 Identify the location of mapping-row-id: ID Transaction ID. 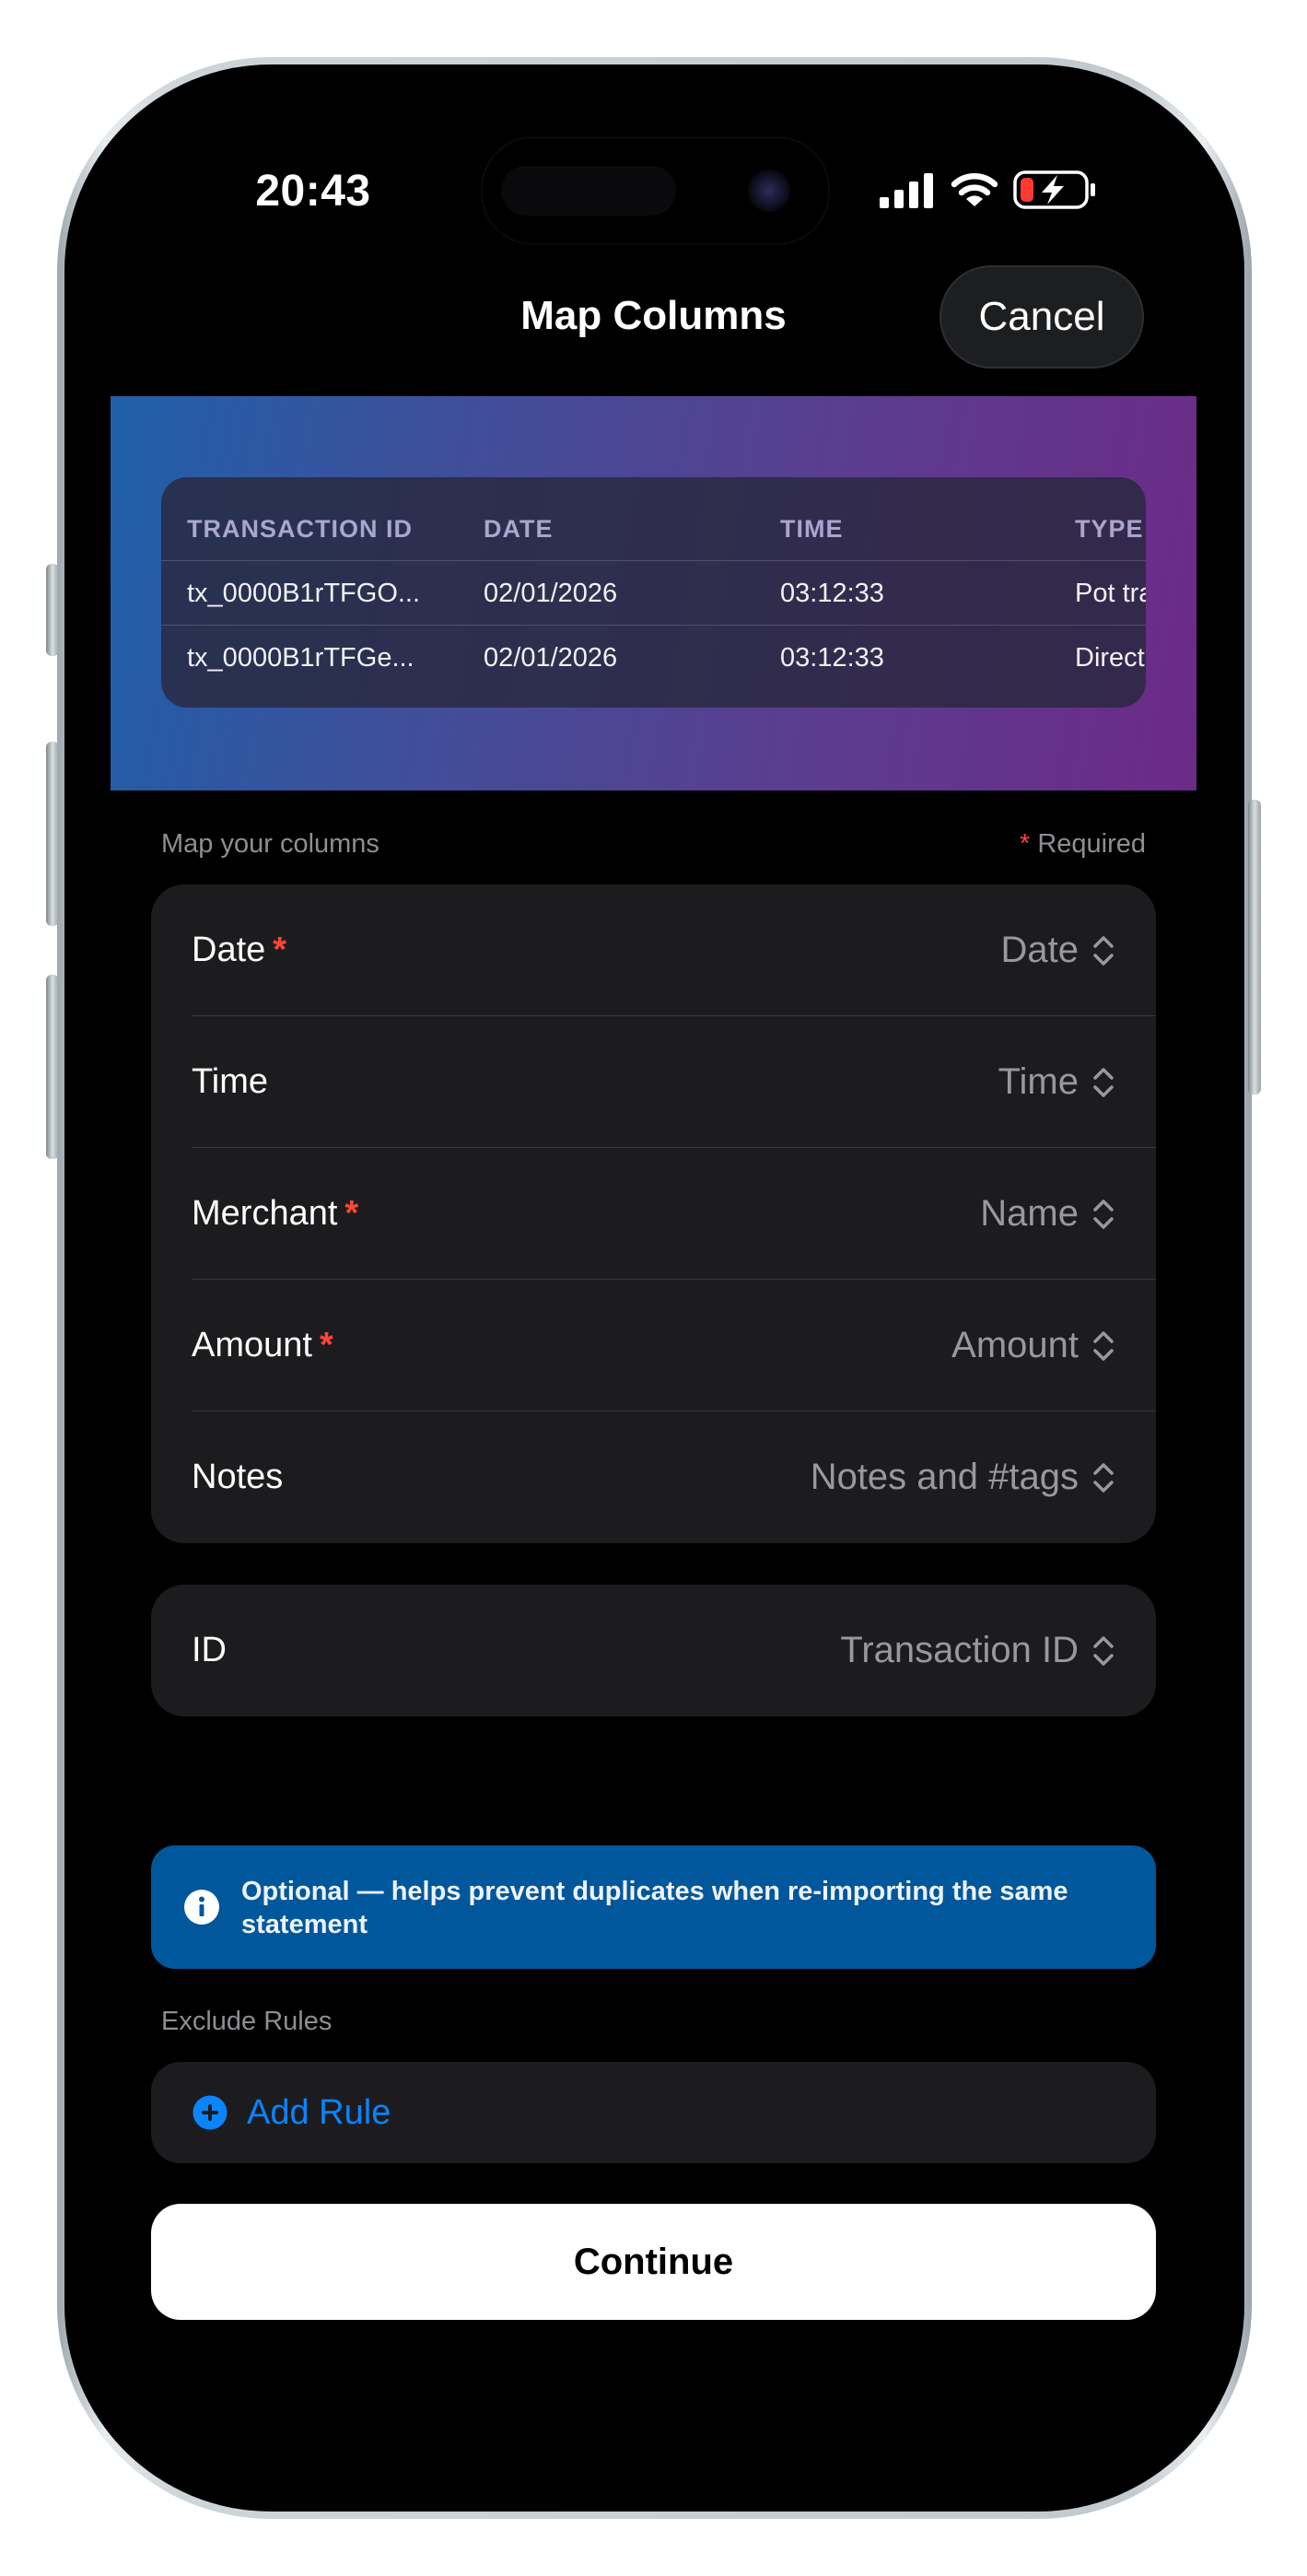
(653, 1650).